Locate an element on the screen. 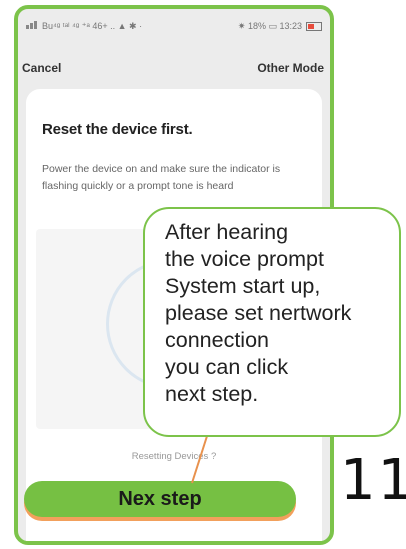  cancel-button: Cancel is located at coordinates (41, 68).